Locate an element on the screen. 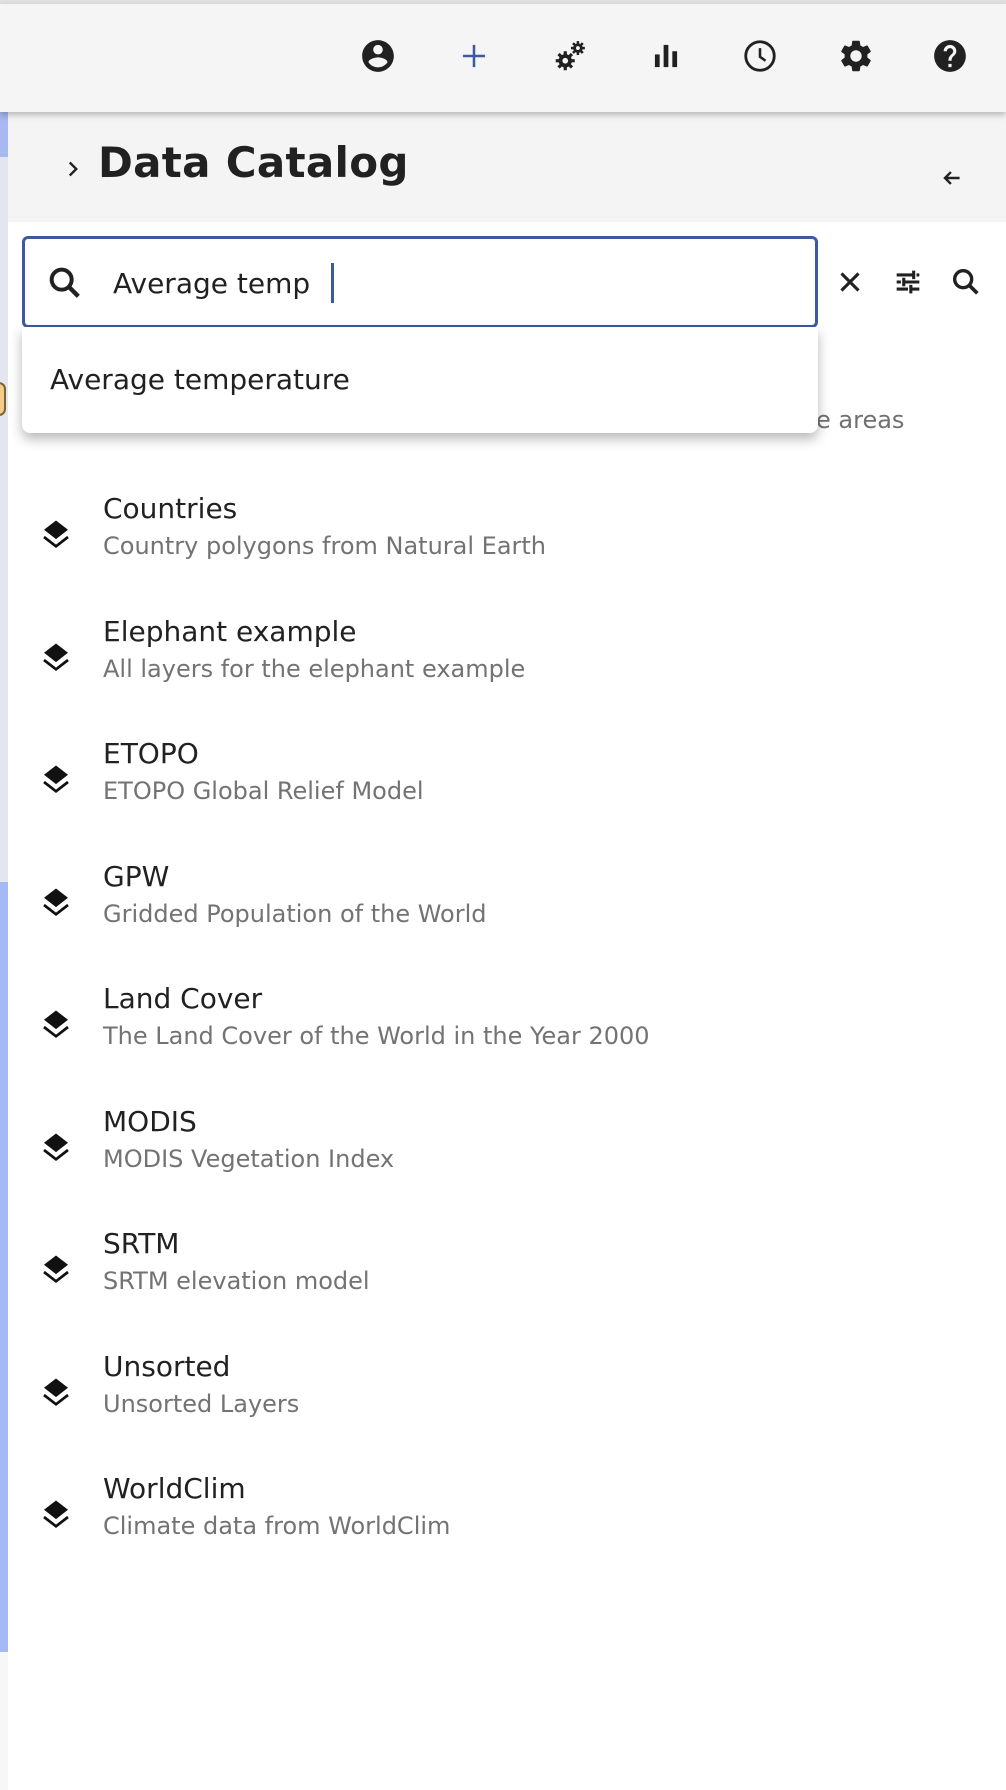 The image size is (1006, 1790). account-button is located at coordinates (378, 56).